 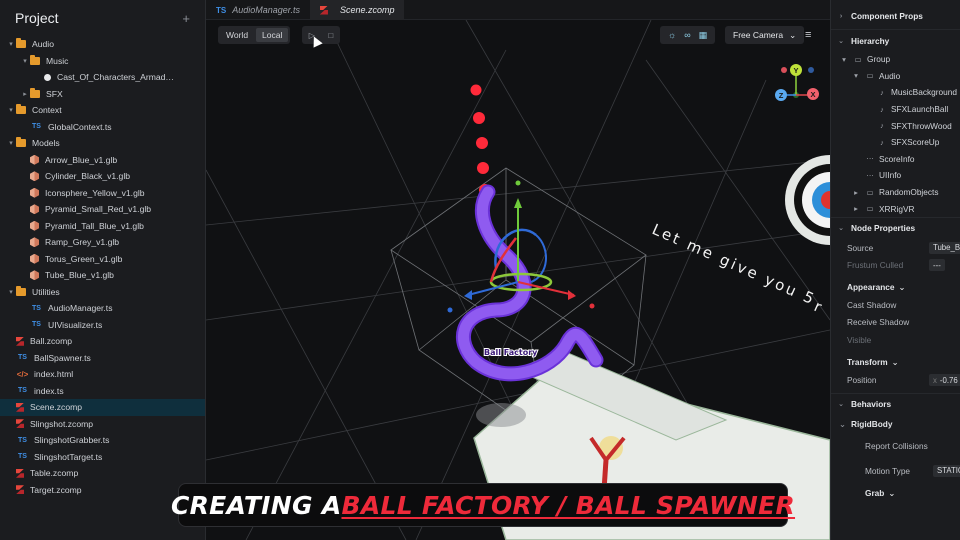 What do you see at coordinates (102, 44) in the screenshot?
I see `project-item: ▾ Audio` at bounding box center [102, 44].